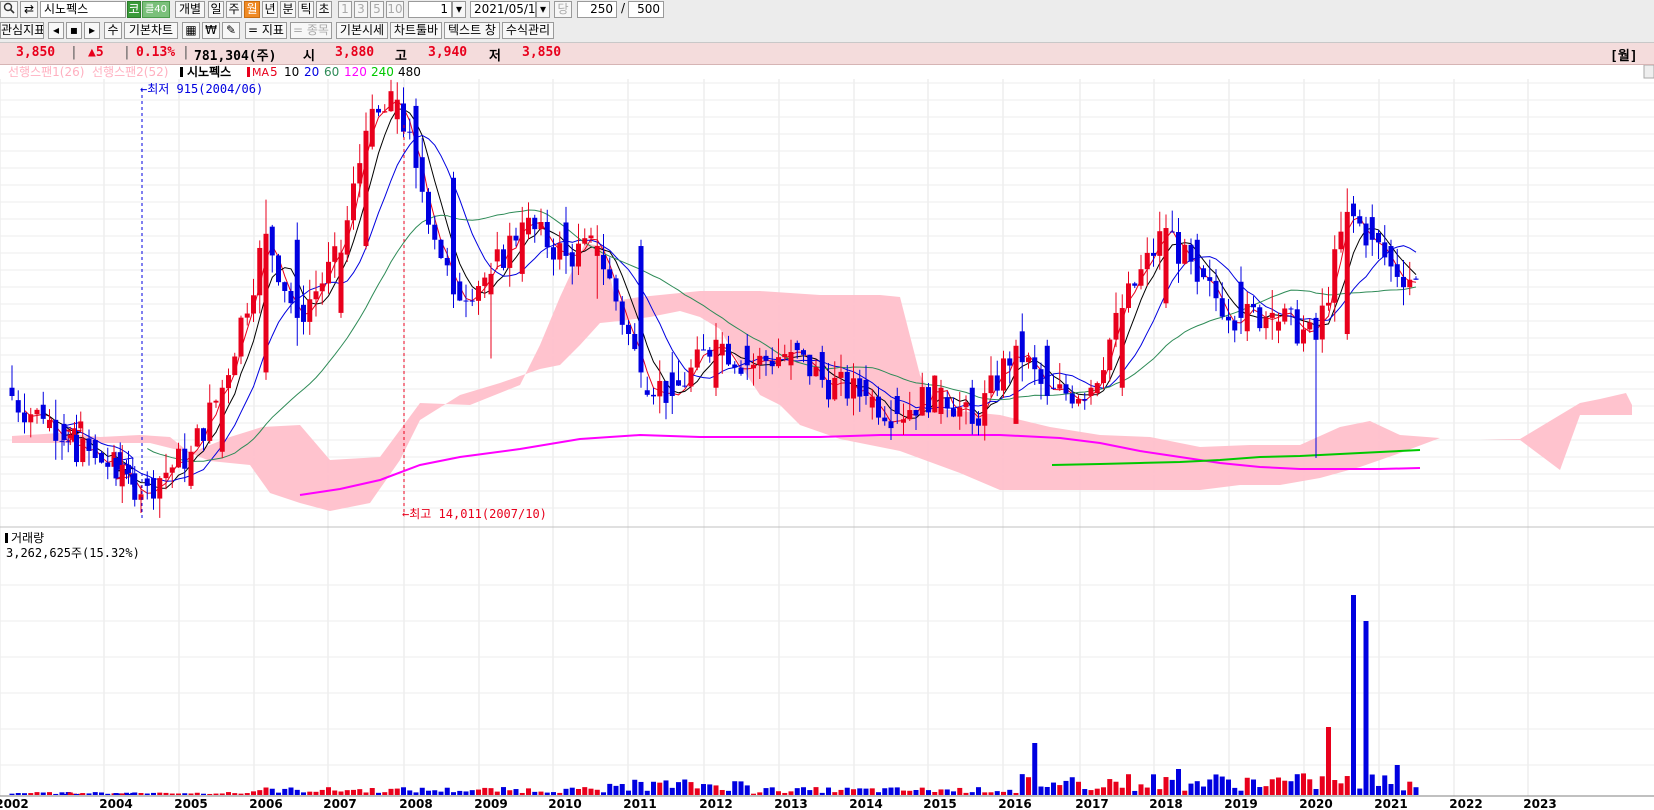  Describe the element at coordinates (190, 9) in the screenshot. I see `individual-button: 개별` at that location.